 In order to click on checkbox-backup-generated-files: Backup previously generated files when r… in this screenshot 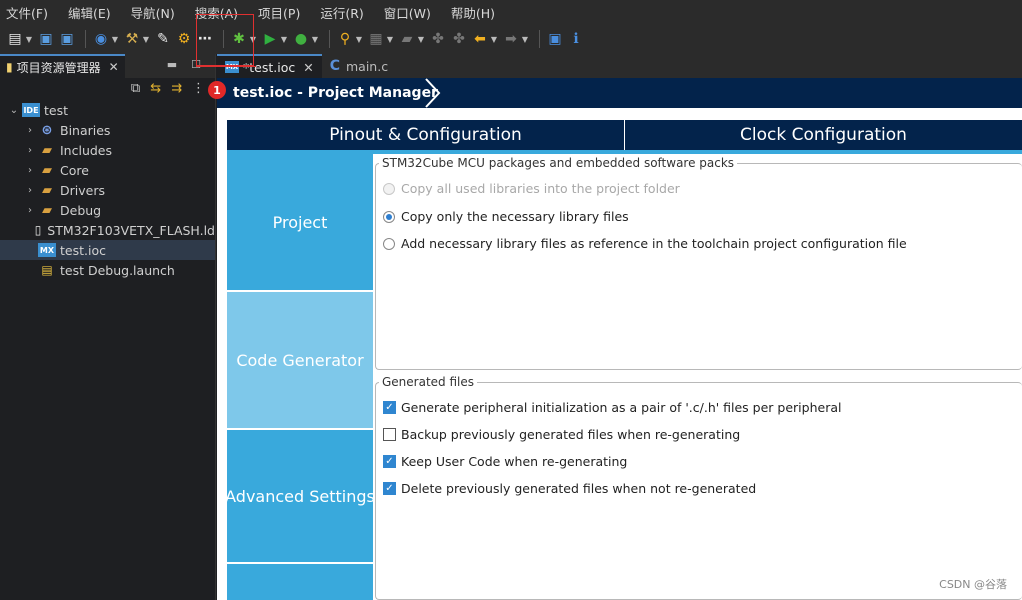, I will do `click(561, 434)`.